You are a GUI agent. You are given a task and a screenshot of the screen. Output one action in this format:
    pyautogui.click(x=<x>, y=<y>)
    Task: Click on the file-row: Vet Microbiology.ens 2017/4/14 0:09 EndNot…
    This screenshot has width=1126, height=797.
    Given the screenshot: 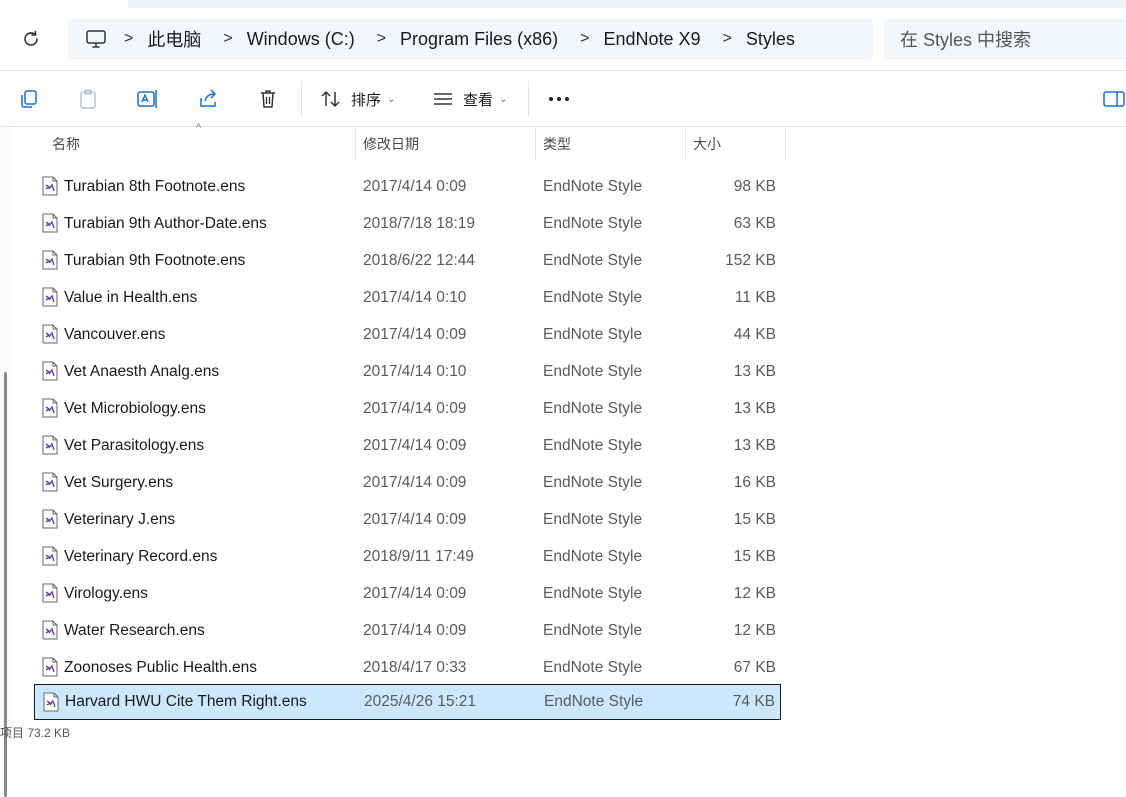 What is the action you would take?
    pyautogui.click(x=407, y=409)
    